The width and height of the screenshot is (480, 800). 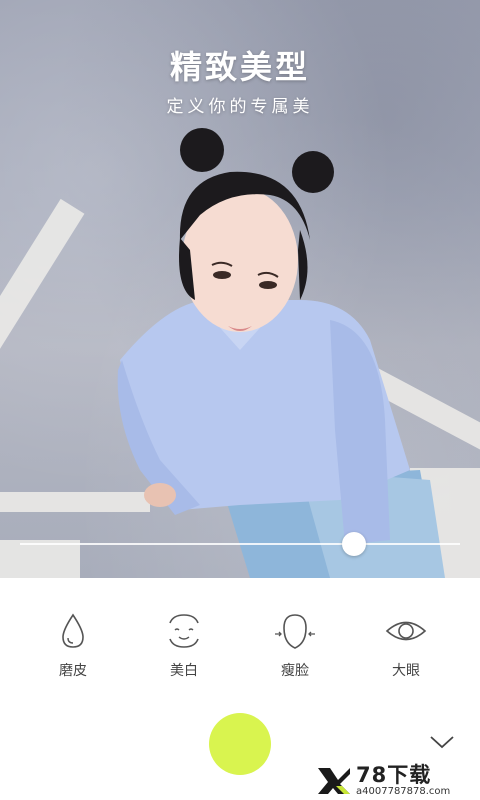 I want to click on 78-logo, so click(x=334, y=781).